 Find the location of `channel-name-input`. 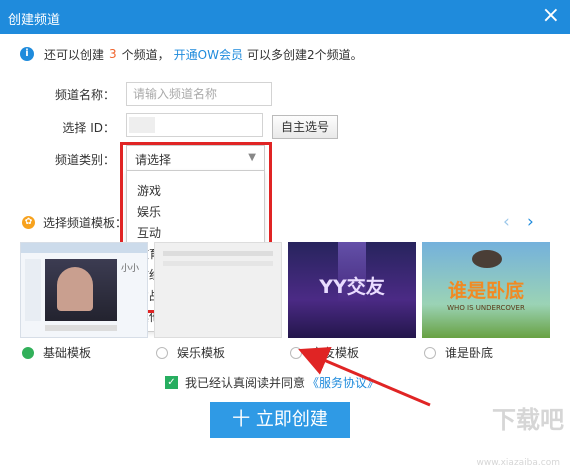

channel-name-input is located at coordinates (199, 94).